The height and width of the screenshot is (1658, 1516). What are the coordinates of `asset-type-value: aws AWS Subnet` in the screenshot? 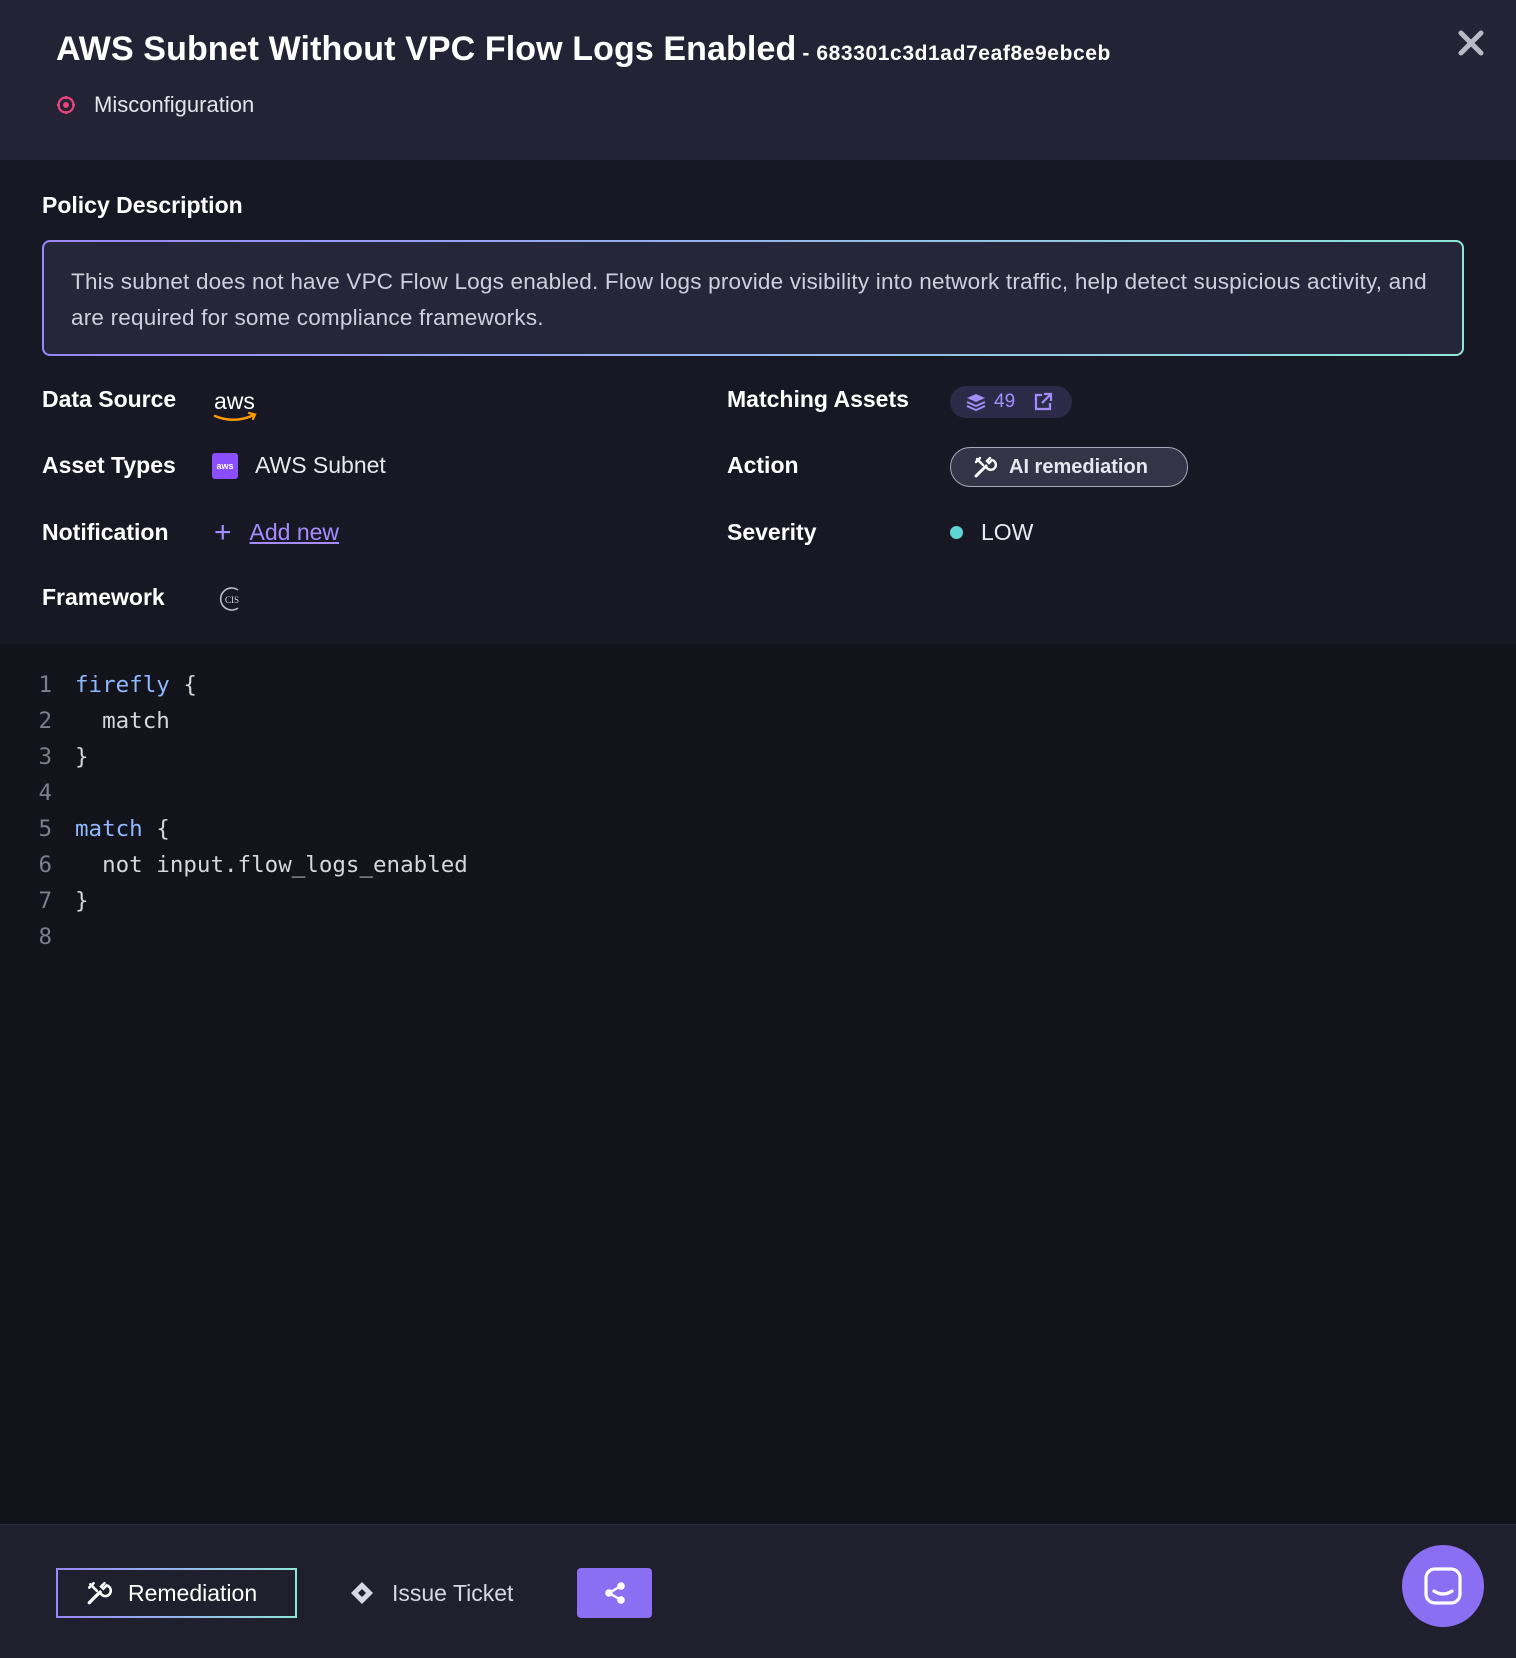 It's located at (299, 465).